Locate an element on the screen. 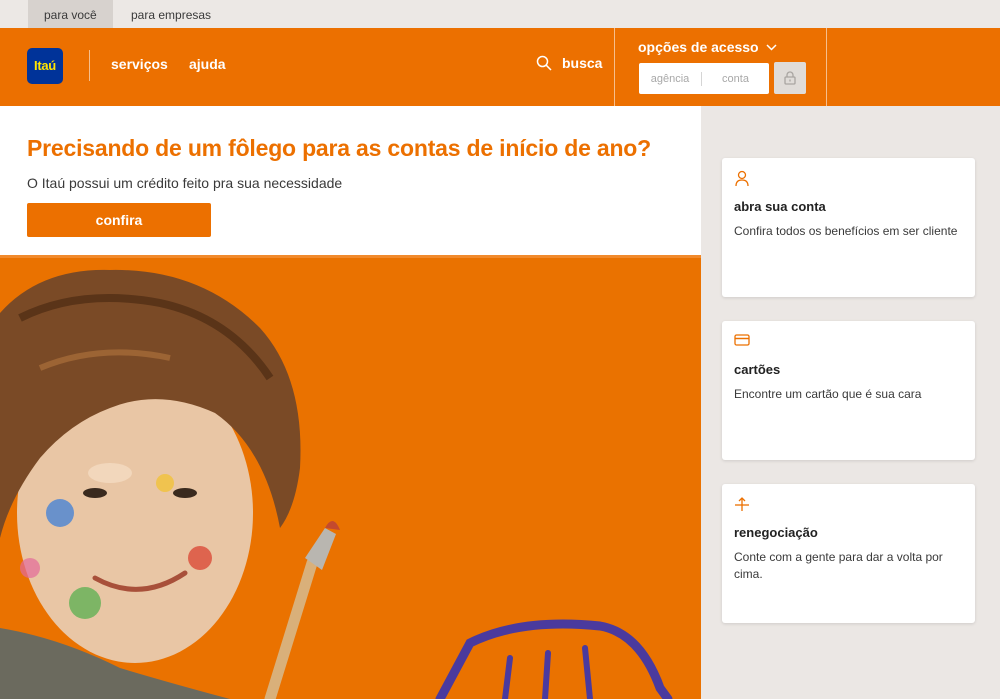 Image resolution: width=1000 pixels, height=699 pixels. login-lock-button is located at coordinates (790, 78).